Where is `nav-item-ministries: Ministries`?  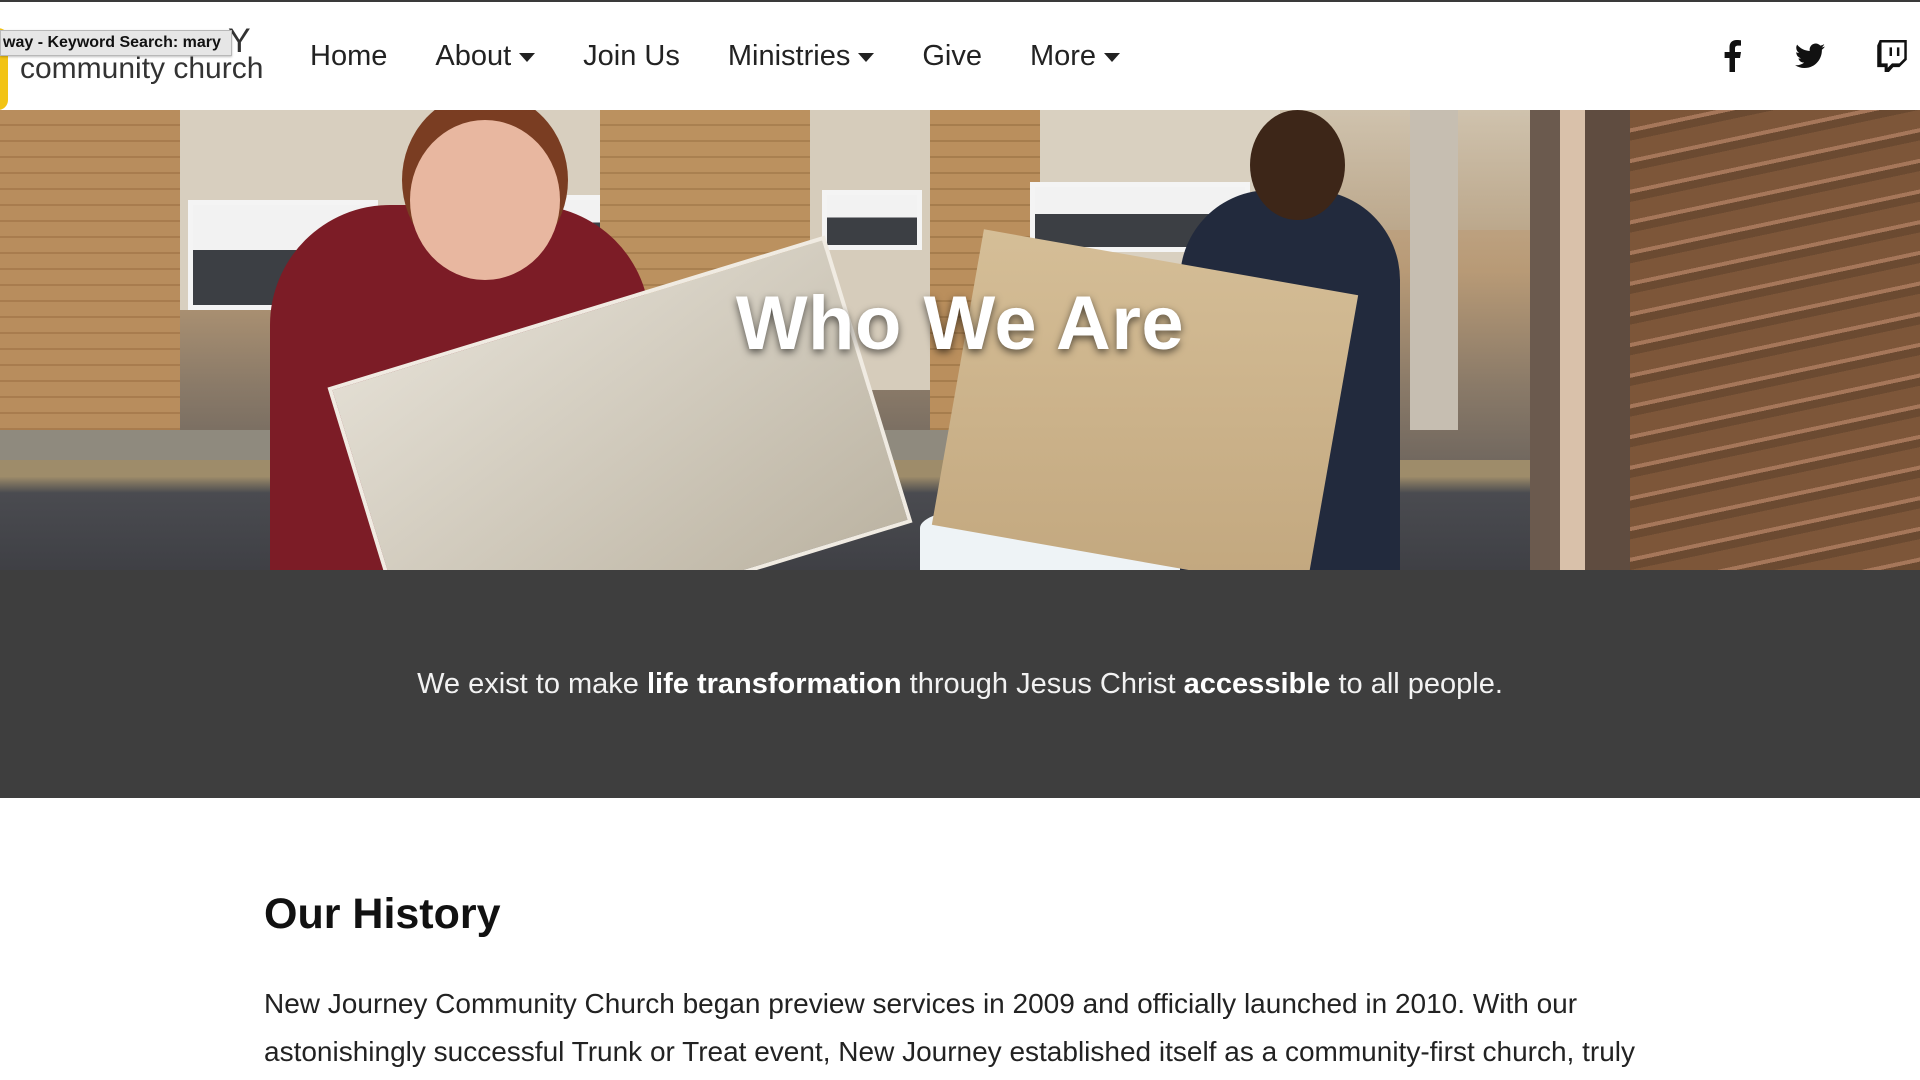
nav-item-ministries: Ministries is located at coordinates (801, 56).